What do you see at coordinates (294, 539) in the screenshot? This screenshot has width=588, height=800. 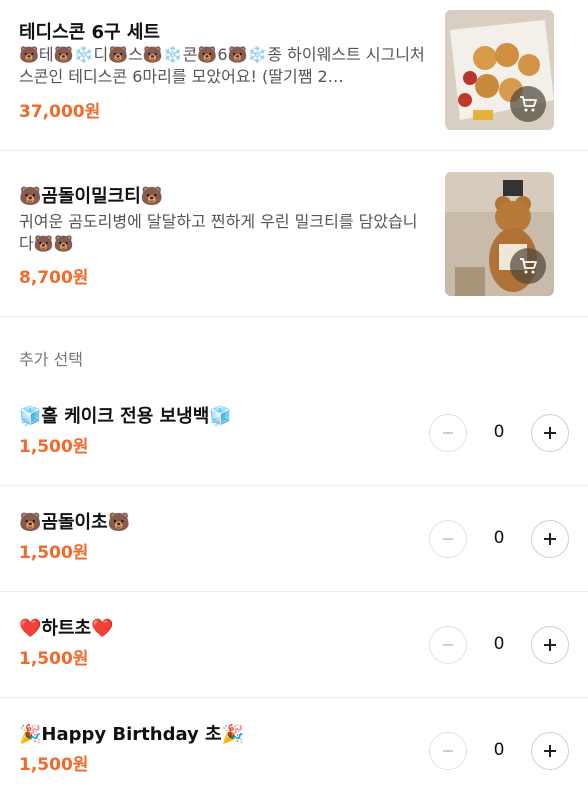 I see `option-row-bear-candle: 🐻곰돌이초🐻 1,500원 0` at bounding box center [294, 539].